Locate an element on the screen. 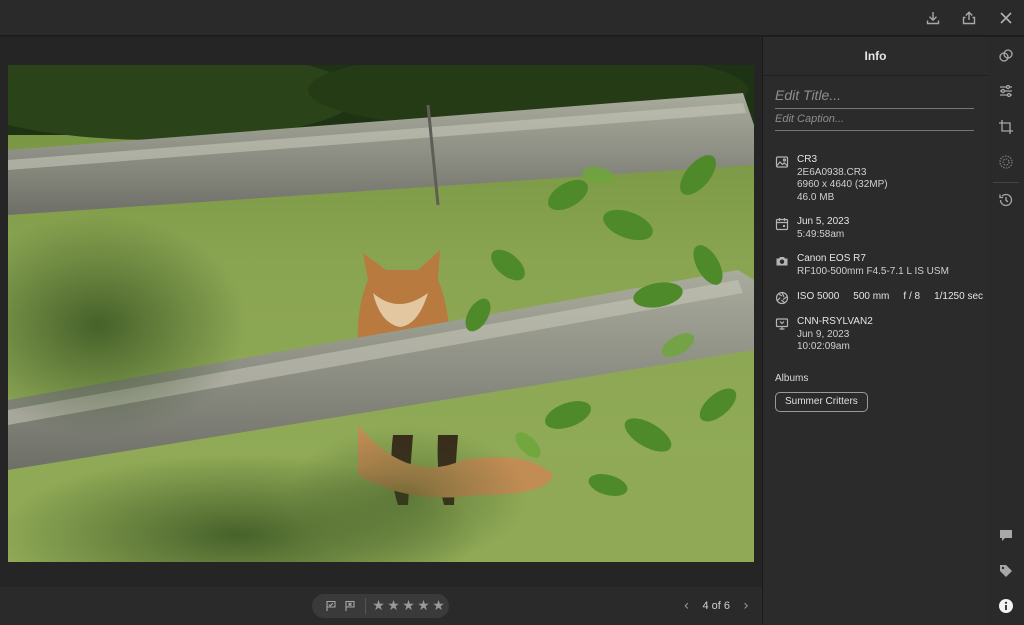 Image resolution: width=1024 pixels, height=625 pixels. exposure-aperture: f / 8 is located at coordinates (912, 296).